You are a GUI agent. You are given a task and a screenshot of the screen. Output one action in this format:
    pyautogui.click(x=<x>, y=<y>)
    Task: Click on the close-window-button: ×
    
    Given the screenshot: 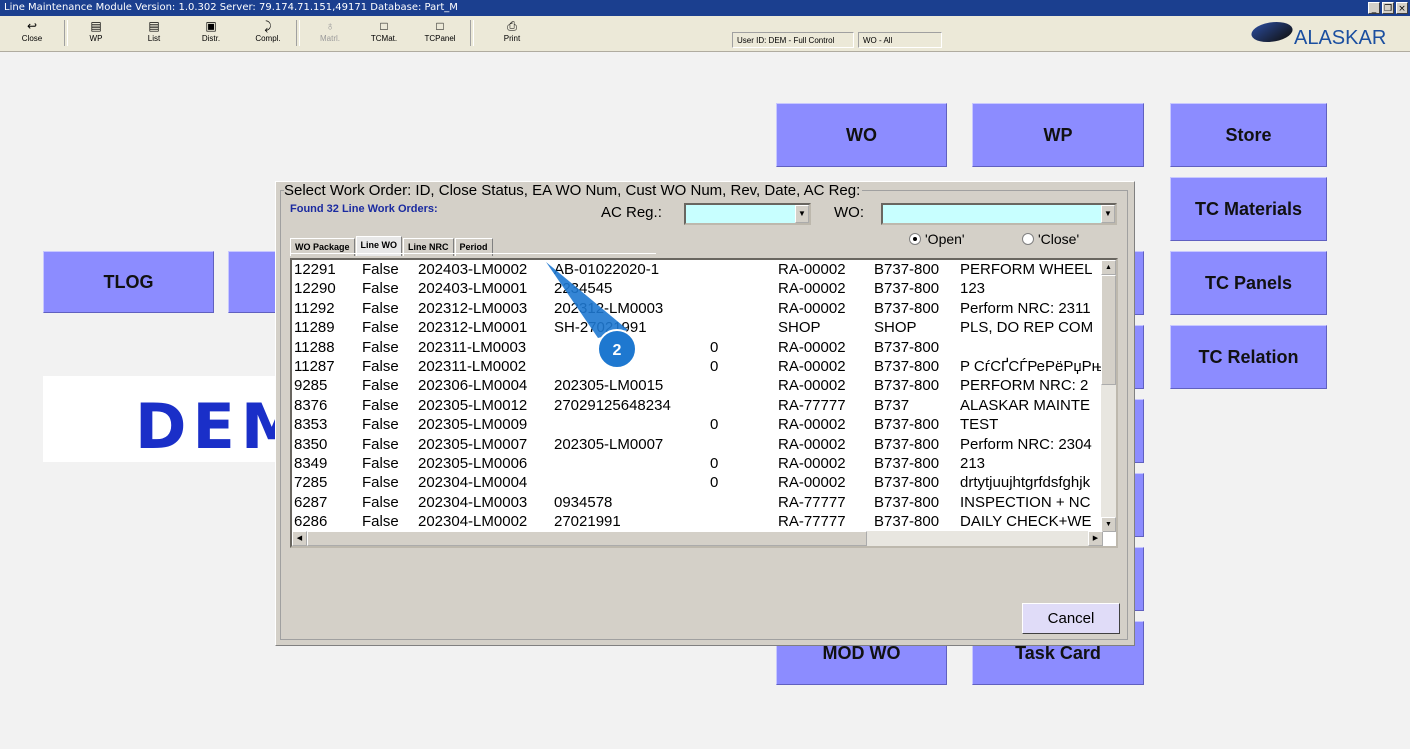 What is the action you would take?
    pyautogui.click(x=1402, y=8)
    